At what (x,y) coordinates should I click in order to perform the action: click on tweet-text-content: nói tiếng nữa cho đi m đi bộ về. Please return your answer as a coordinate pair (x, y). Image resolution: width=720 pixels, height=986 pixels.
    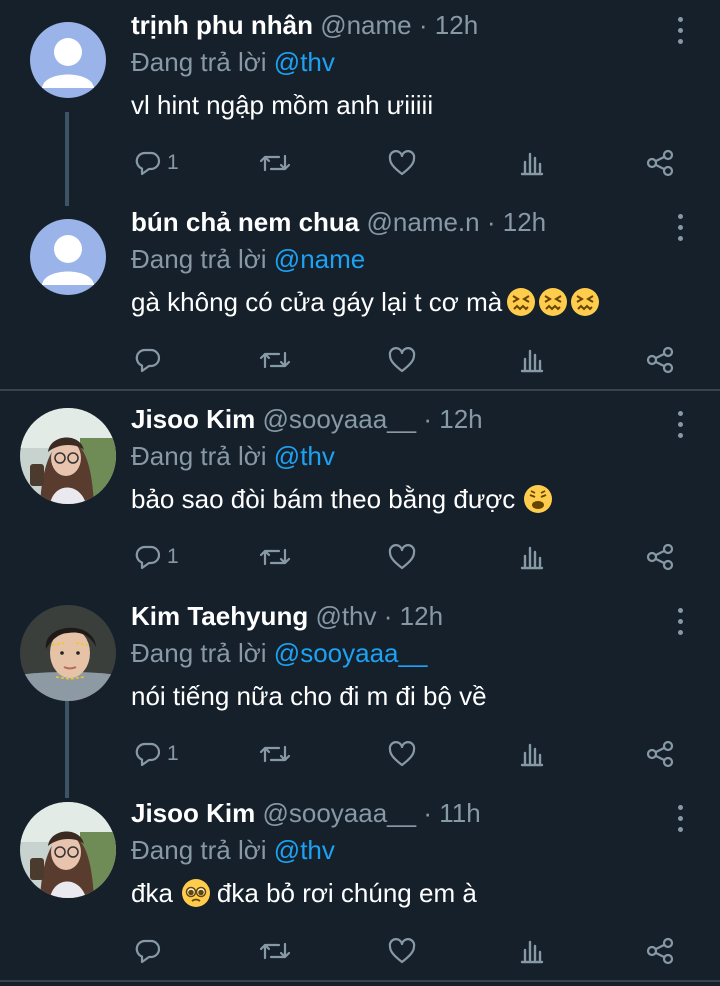
    Looking at the image, I should click on (309, 696).